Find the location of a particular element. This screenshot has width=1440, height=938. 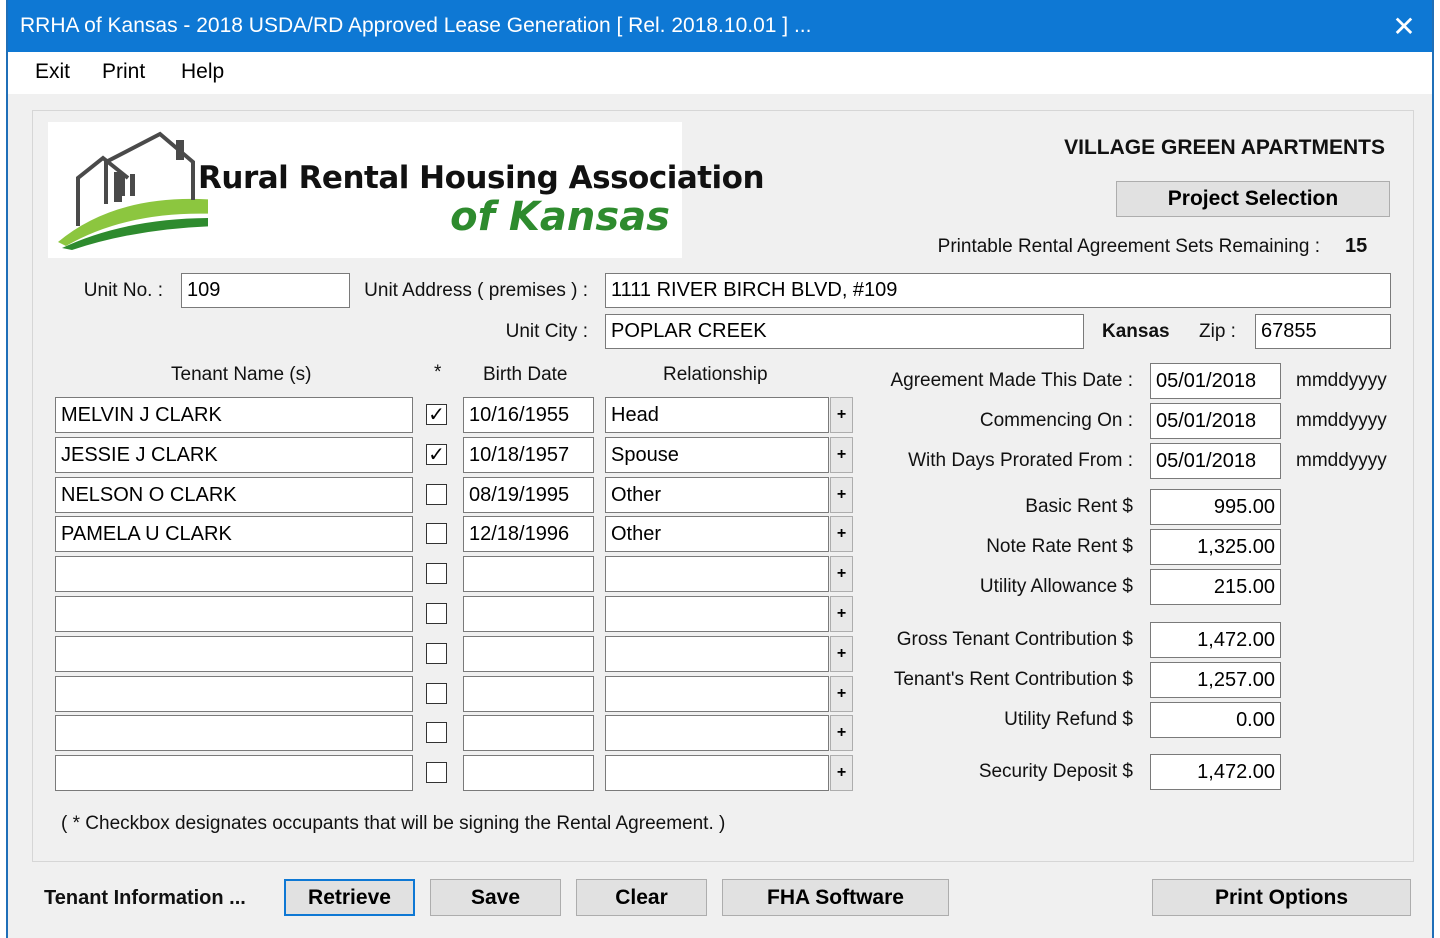

unit-city-label: Unit City : is located at coordinates (546, 331).